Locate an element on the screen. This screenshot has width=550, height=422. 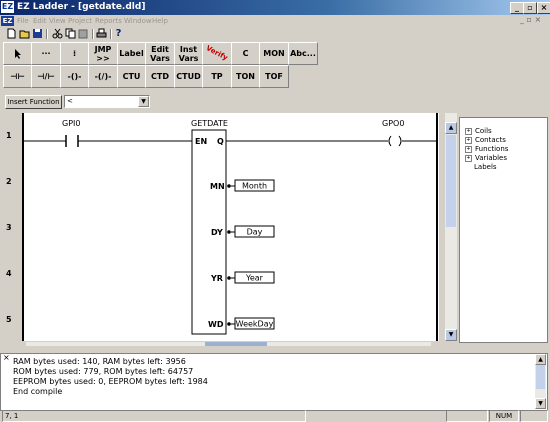
ton-label: TON is located at coordinates (245, 76).